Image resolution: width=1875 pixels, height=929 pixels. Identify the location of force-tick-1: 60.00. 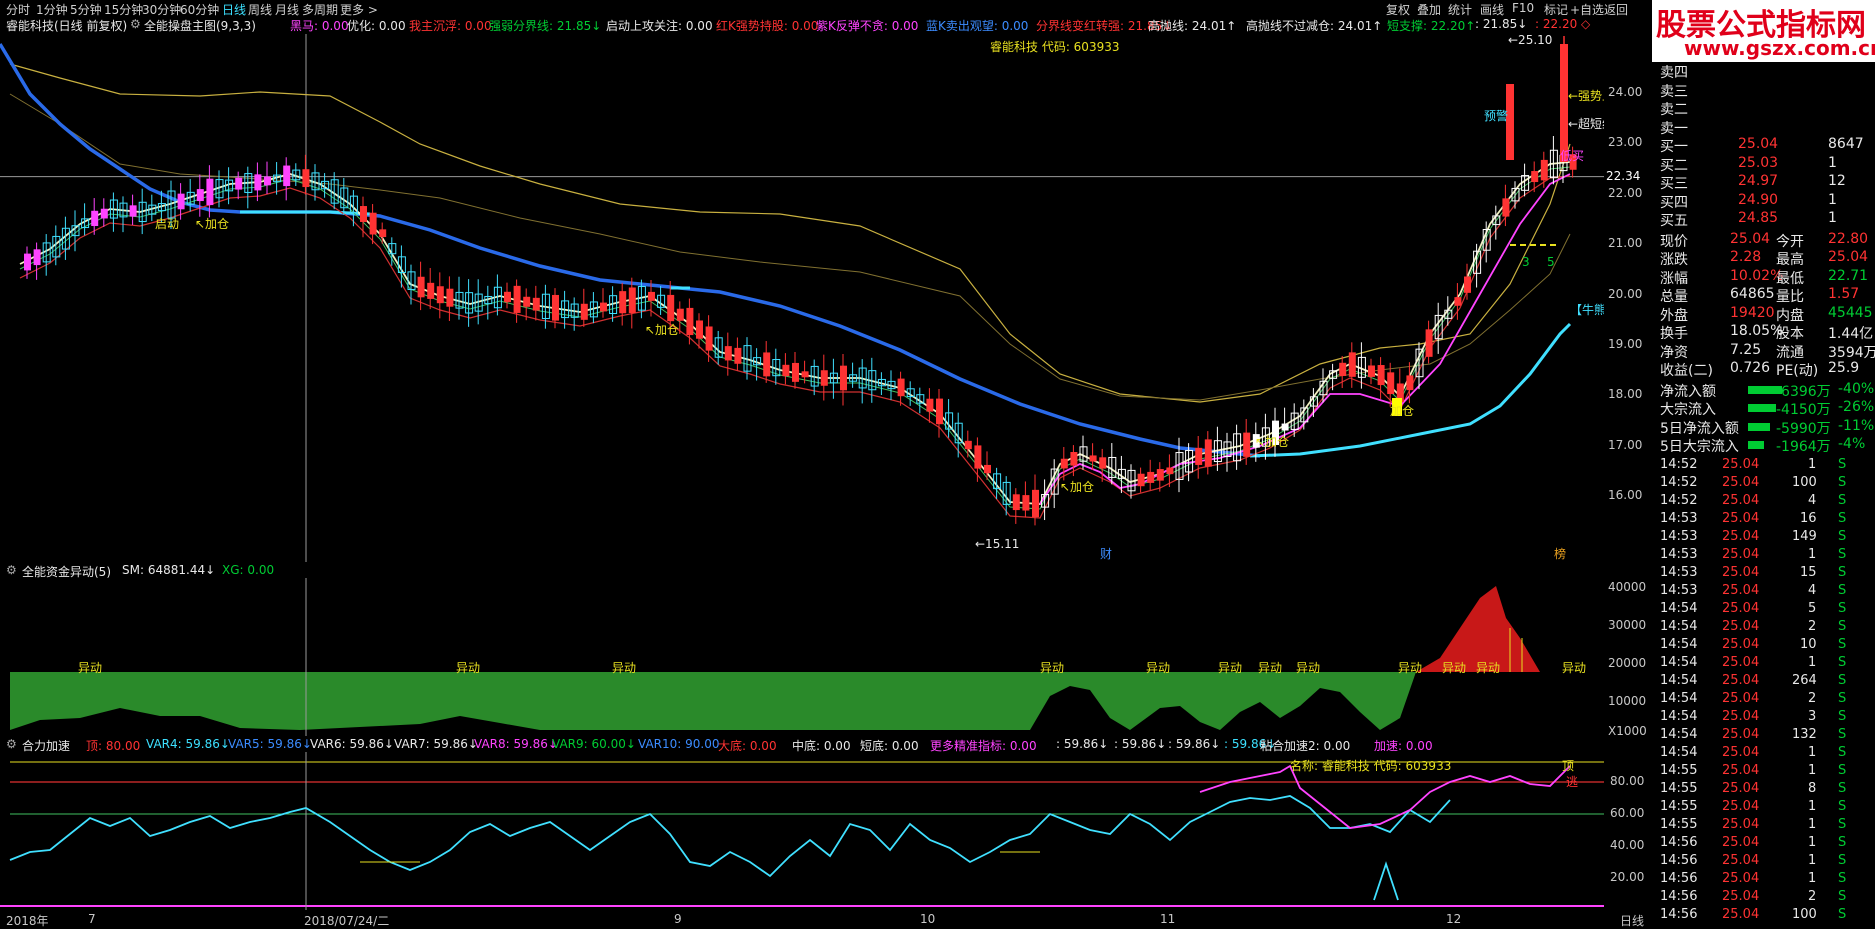
(1627, 813).